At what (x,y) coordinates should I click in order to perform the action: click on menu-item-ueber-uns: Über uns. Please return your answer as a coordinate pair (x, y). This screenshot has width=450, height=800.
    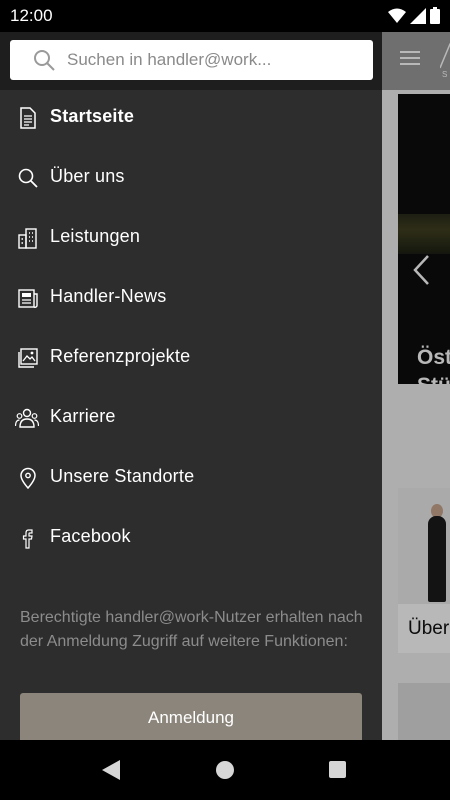
    Looking at the image, I should click on (191, 178).